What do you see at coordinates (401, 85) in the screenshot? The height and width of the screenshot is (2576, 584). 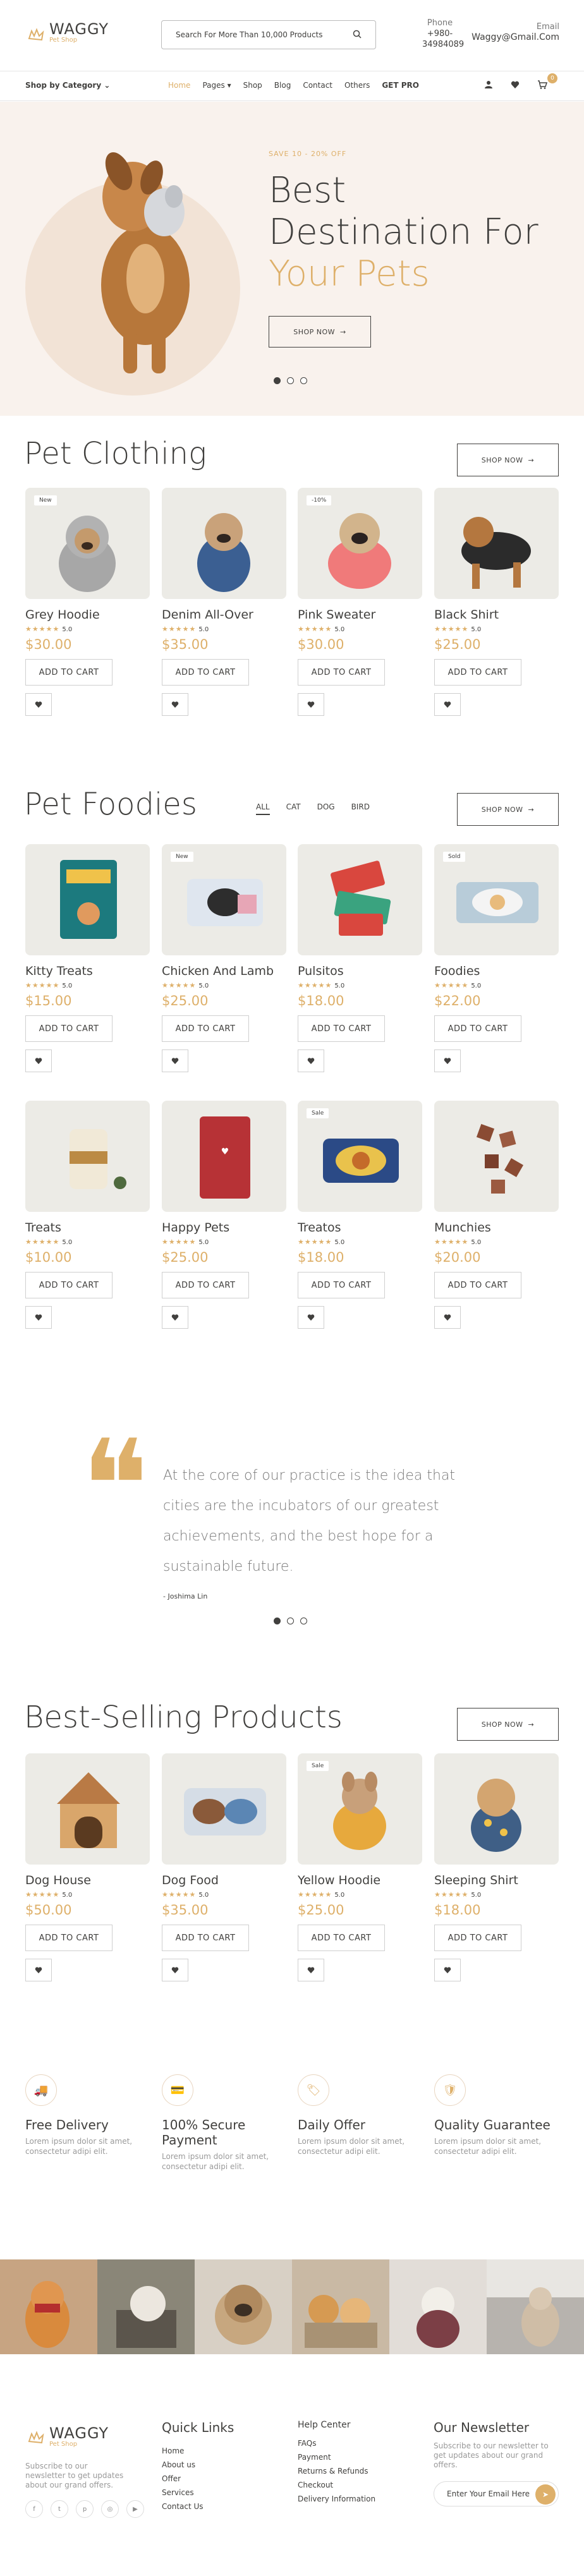 I see `nav-get-pro: GET PRO` at bounding box center [401, 85].